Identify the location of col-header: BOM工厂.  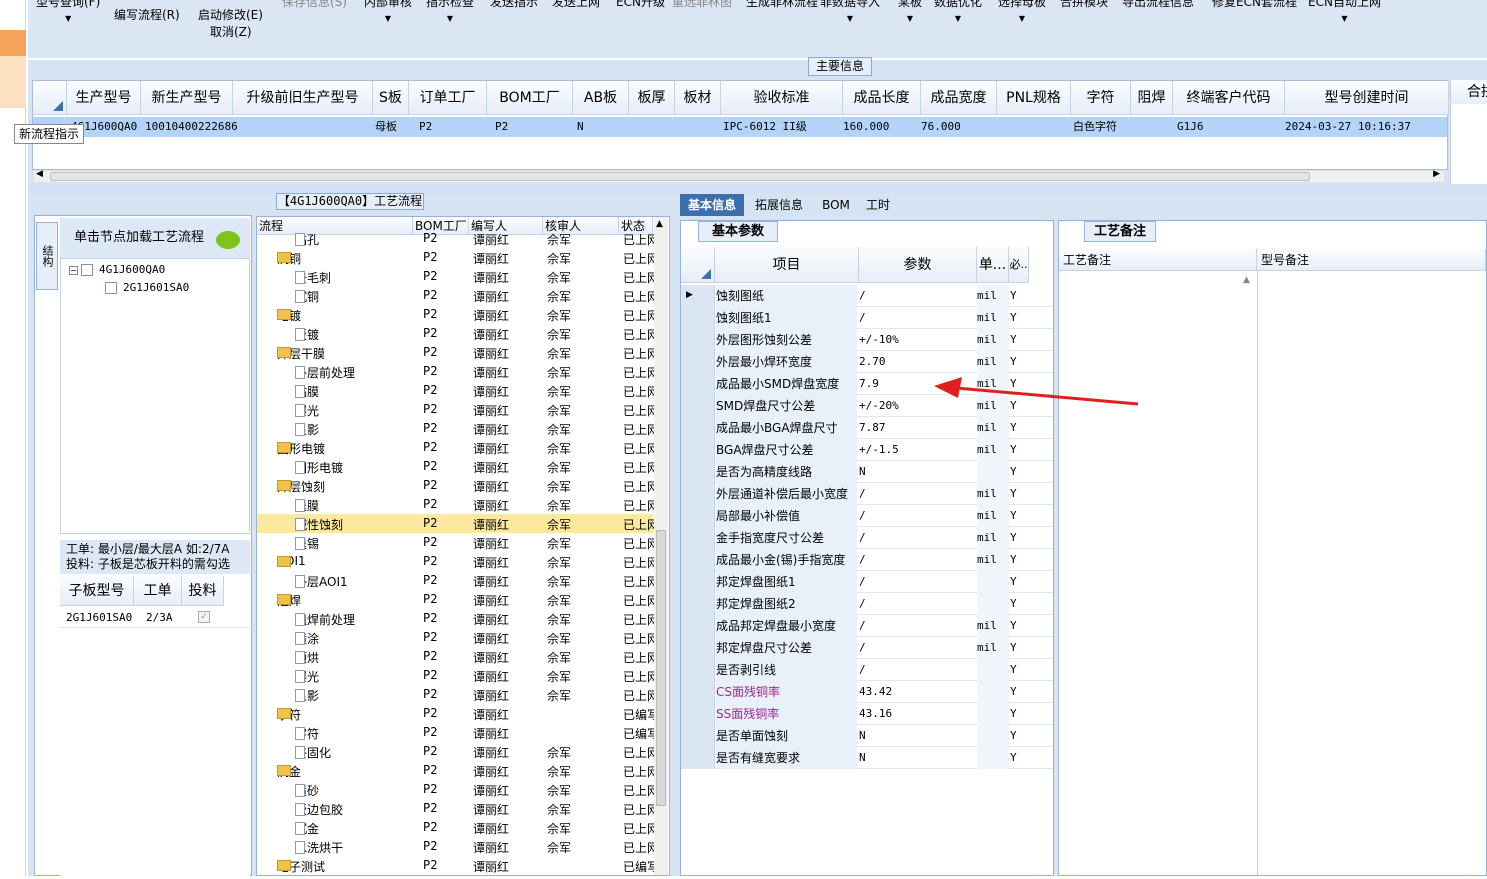
(530, 98).